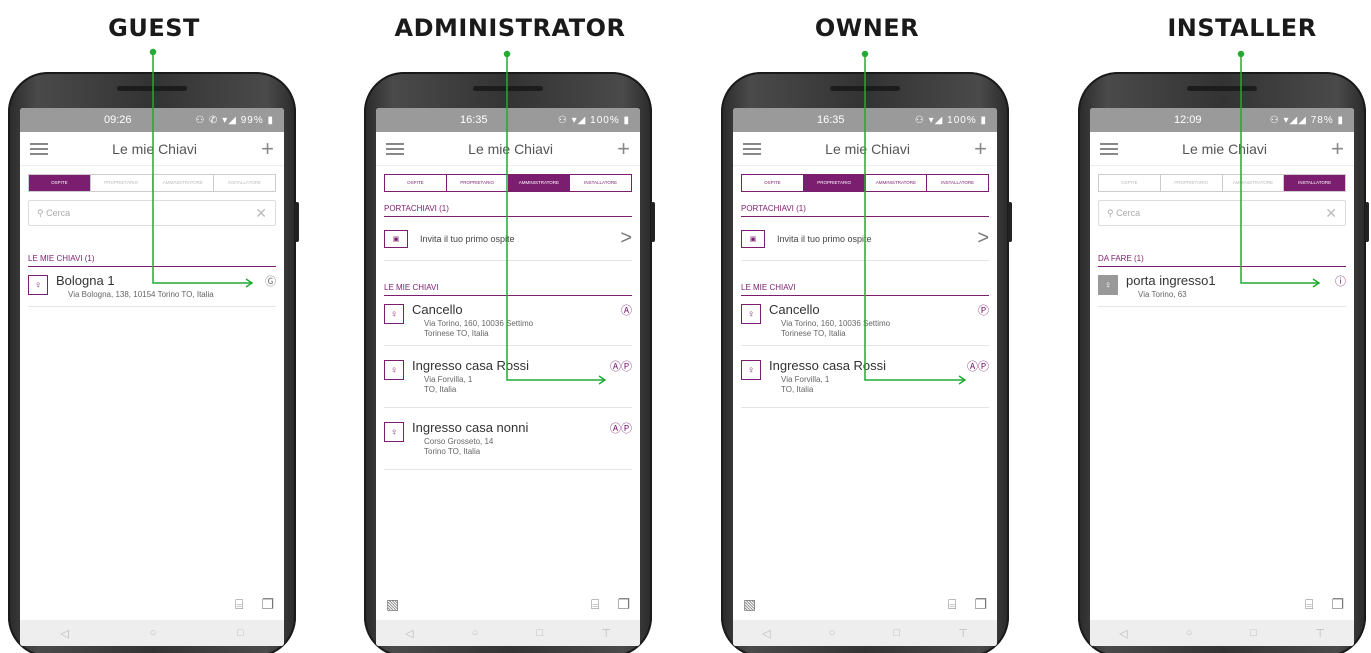  Describe the element at coordinates (950, 120) in the screenshot. I see `status-icons: ⚇ ▾◢ 100% ▮` at that location.